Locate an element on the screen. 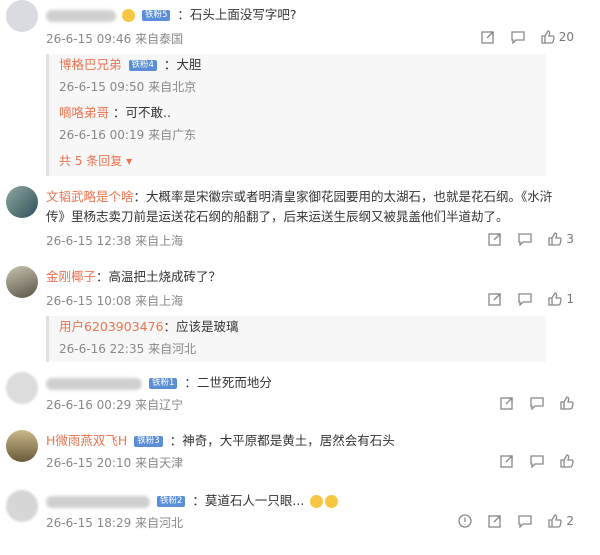  more-replies-link: 共 5 条回复 ▾ is located at coordinates (95, 160).